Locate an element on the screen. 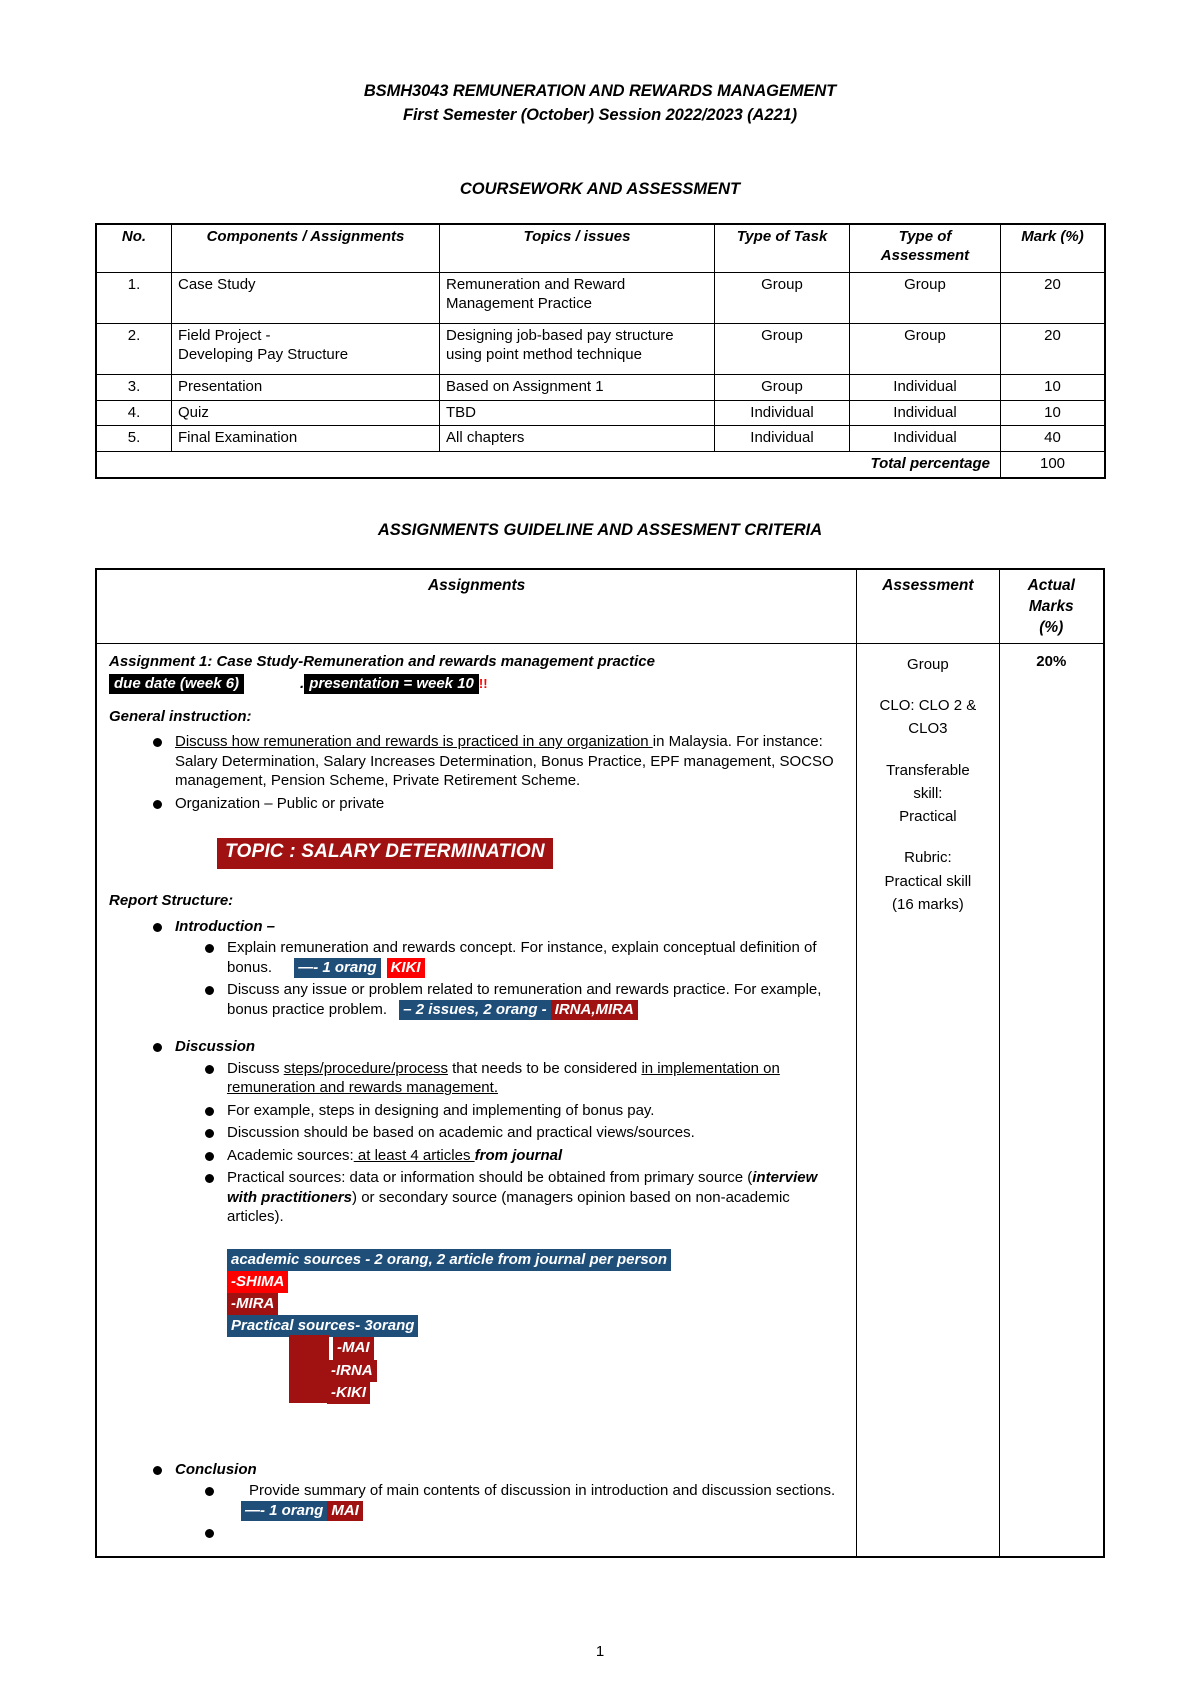  src-mai-highlight: -MAI is located at coordinates (353, 1348).